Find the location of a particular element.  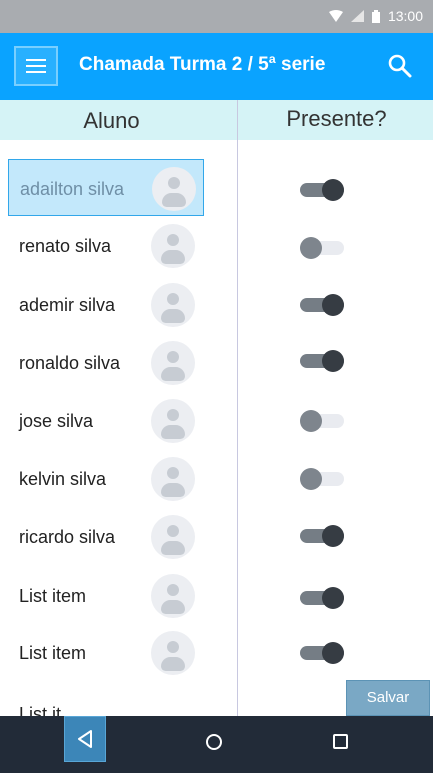

hamburger-menu-icon is located at coordinates (36, 66).